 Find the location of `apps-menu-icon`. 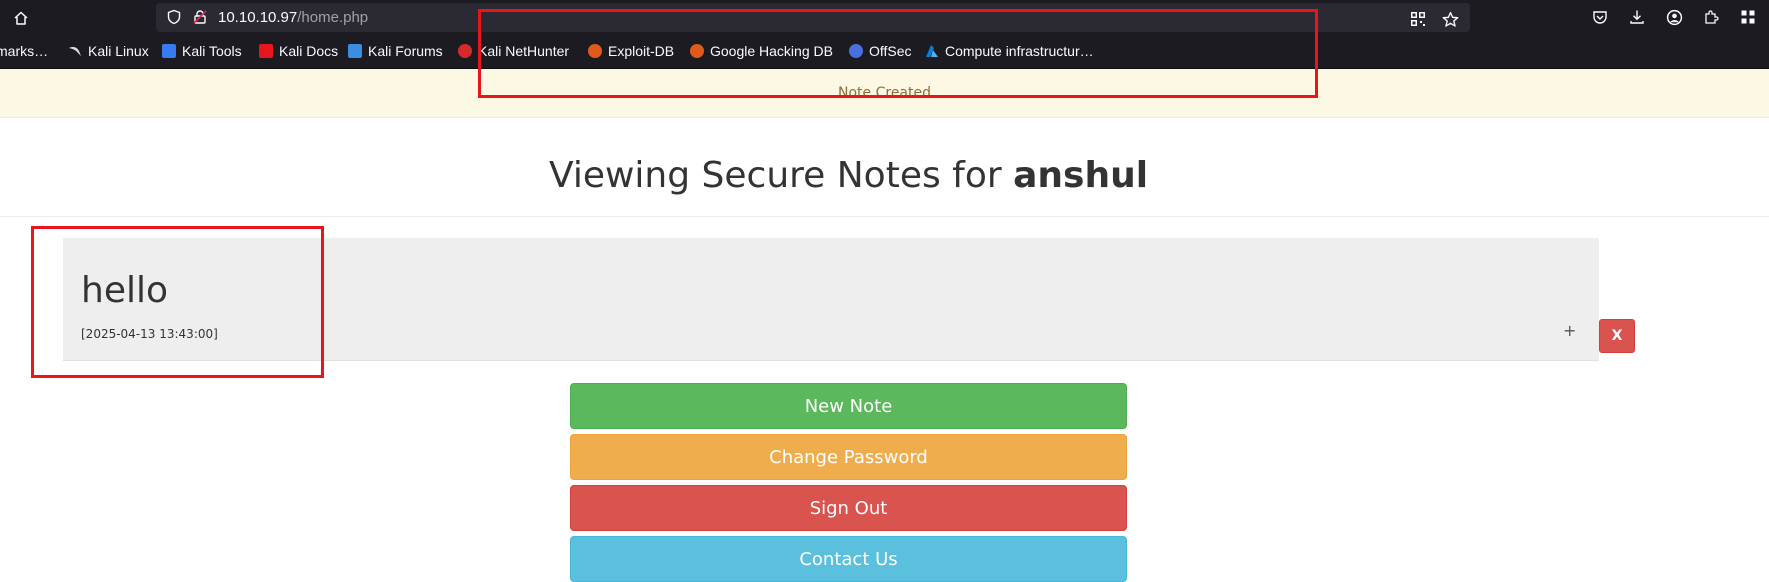

apps-menu-icon is located at coordinates (1748, 17).